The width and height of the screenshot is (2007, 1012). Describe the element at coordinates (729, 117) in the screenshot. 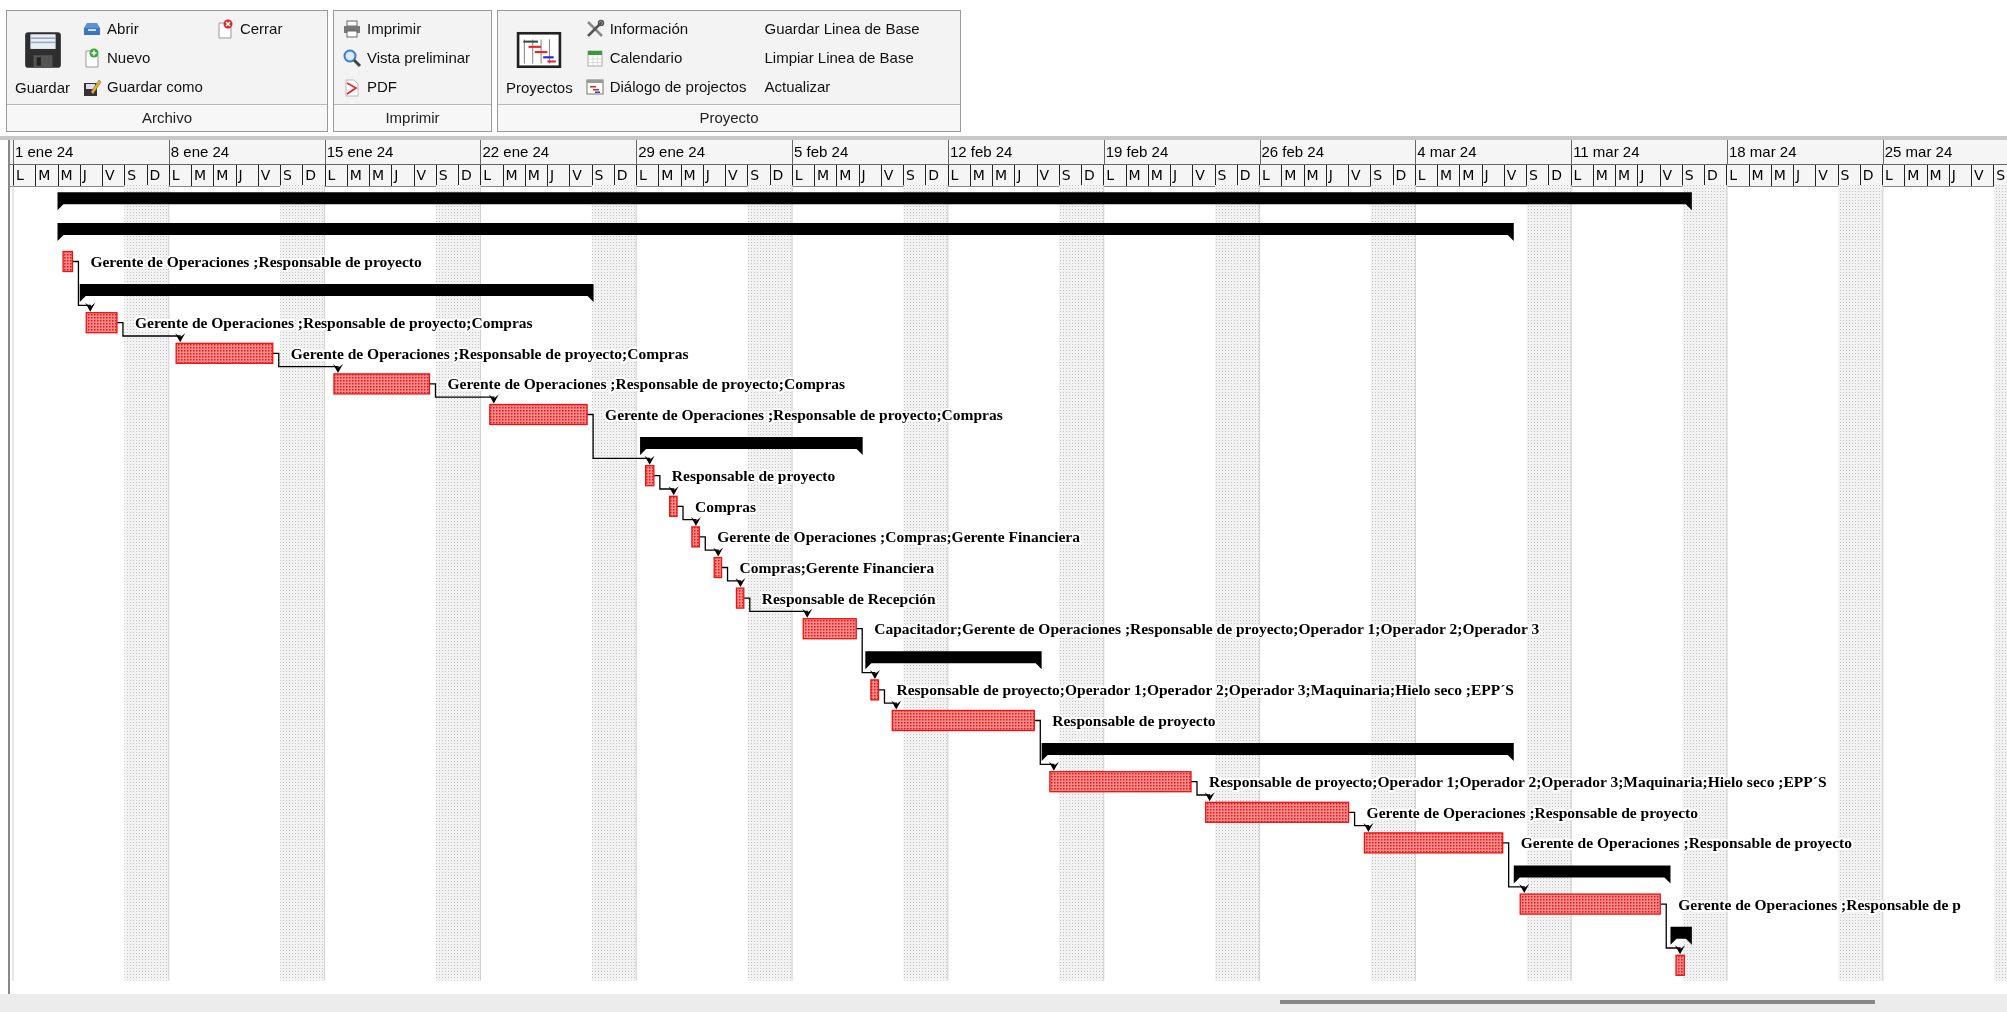

I see `group-caption: Proyecto` at that location.